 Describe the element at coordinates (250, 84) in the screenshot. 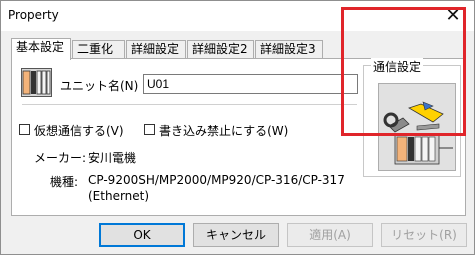

I see `unit-name-input` at that location.